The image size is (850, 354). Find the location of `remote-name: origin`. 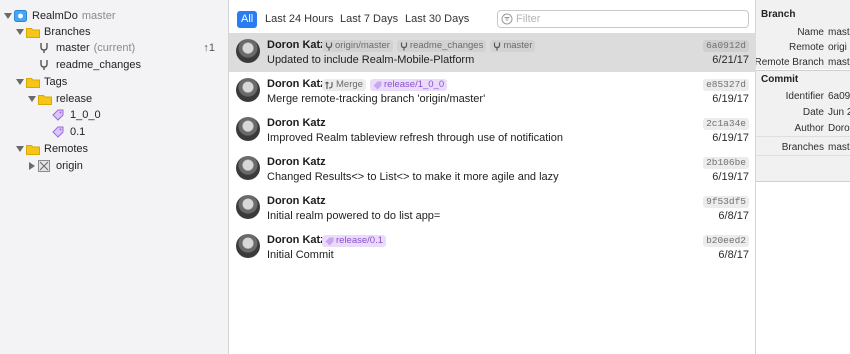

remote-name: origin is located at coordinates (69, 166).